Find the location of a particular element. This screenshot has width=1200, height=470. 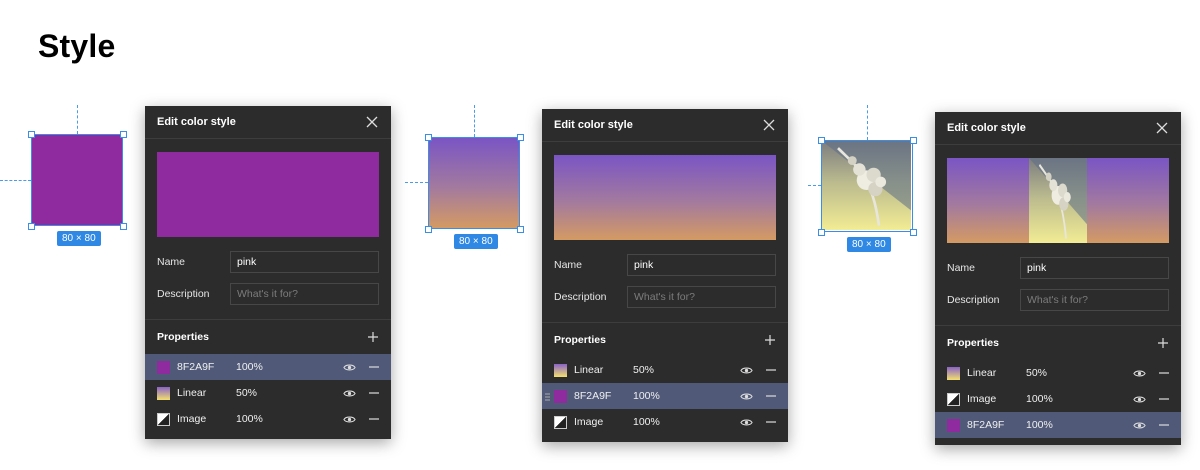

panel-title: Edit color style is located at coordinates (986, 128).